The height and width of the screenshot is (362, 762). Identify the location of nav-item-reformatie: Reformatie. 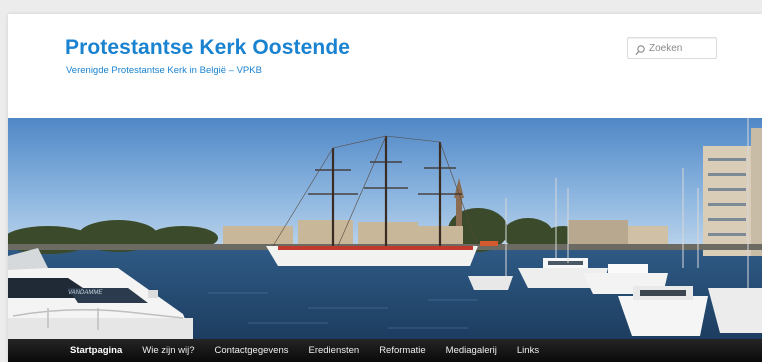
(402, 350).